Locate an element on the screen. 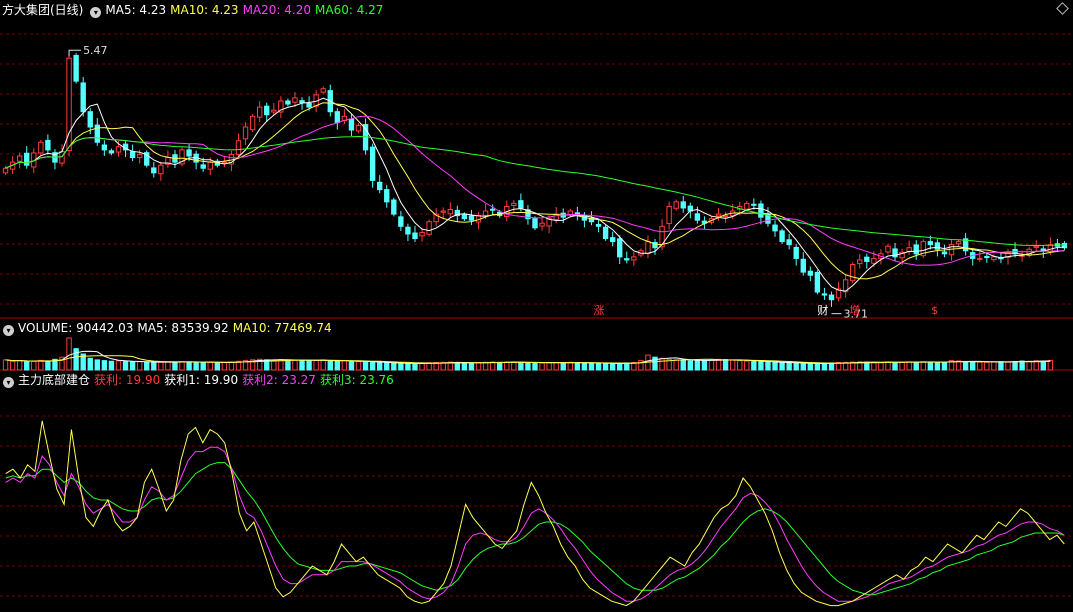  ma60-label: MA60: 4.27 is located at coordinates (349, 10).